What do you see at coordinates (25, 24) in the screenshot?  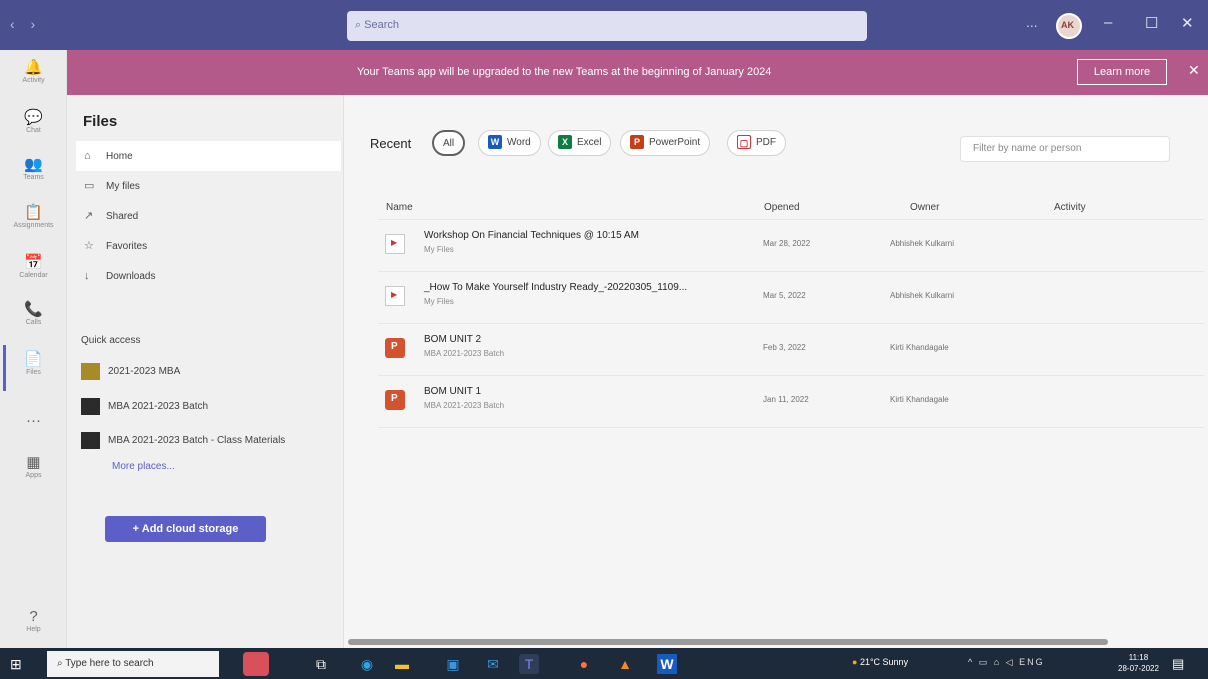 I see `history-nav-arrows: ‹ ›` at bounding box center [25, 24].